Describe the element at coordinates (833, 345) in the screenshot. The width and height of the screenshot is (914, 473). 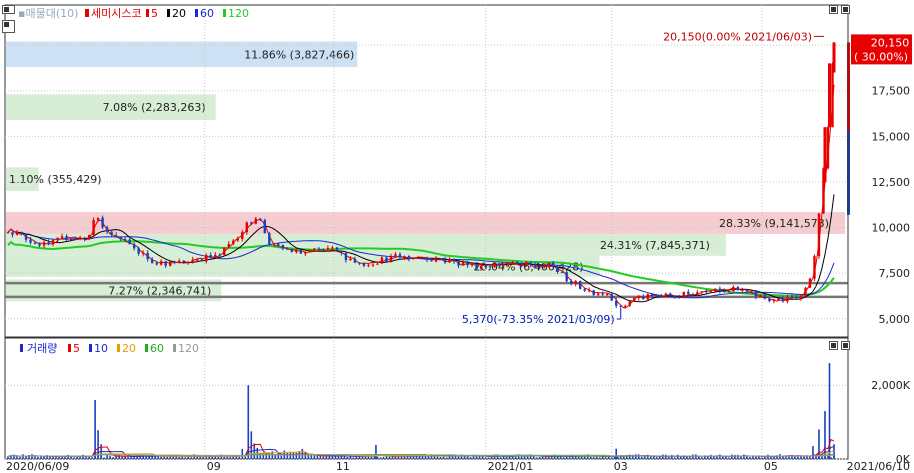
I see `volume-panel-restore-button` at that location.